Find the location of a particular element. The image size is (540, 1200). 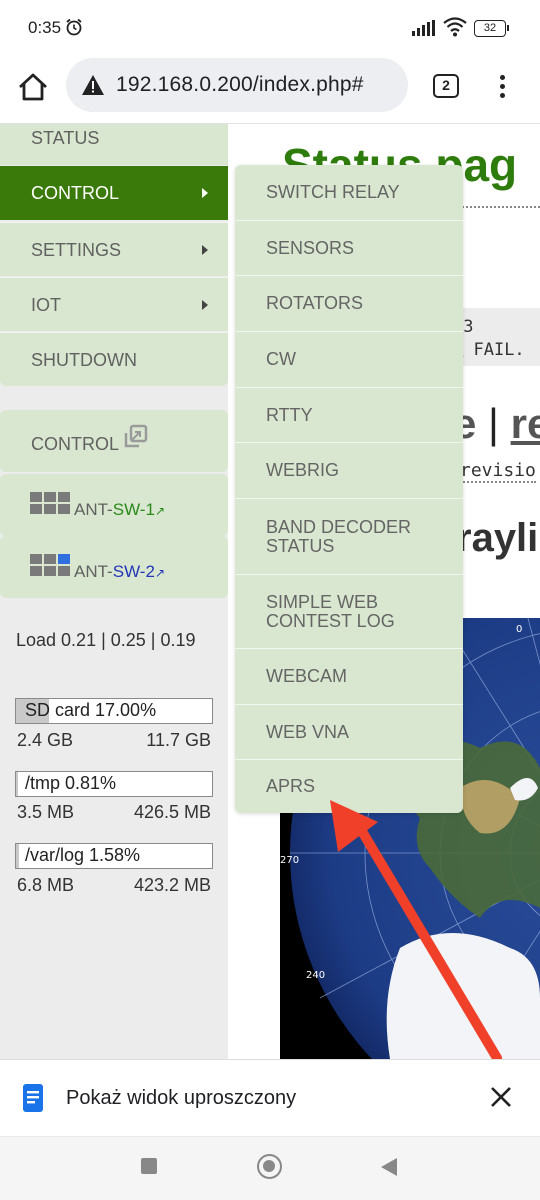

disk-sizes: 6.8 MB 423.2 MB is located at coordinates (114, 885).